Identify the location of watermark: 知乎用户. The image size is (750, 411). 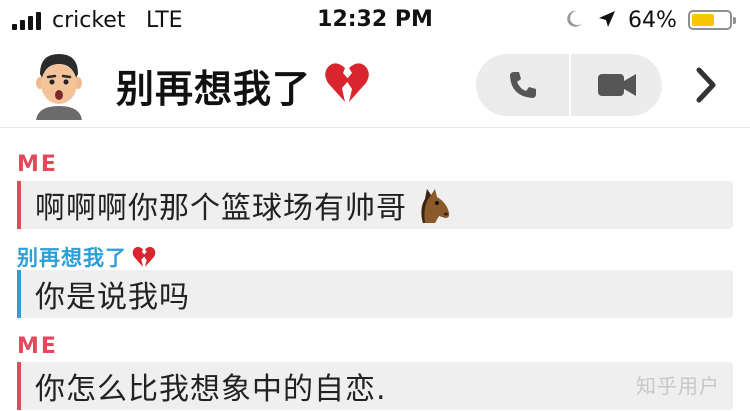
(678, 386).